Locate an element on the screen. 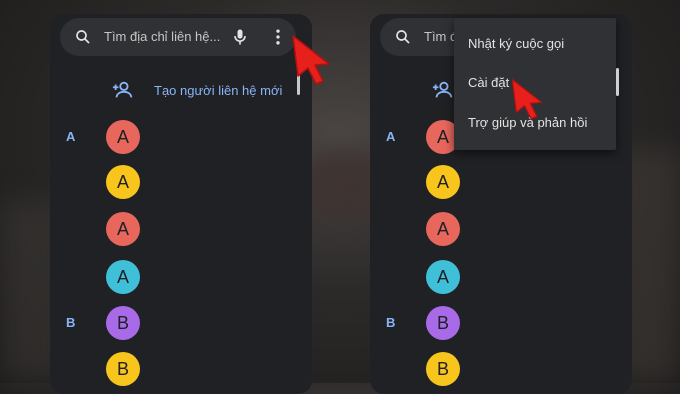  more-vert-icon is located at coordinates (278, 37).